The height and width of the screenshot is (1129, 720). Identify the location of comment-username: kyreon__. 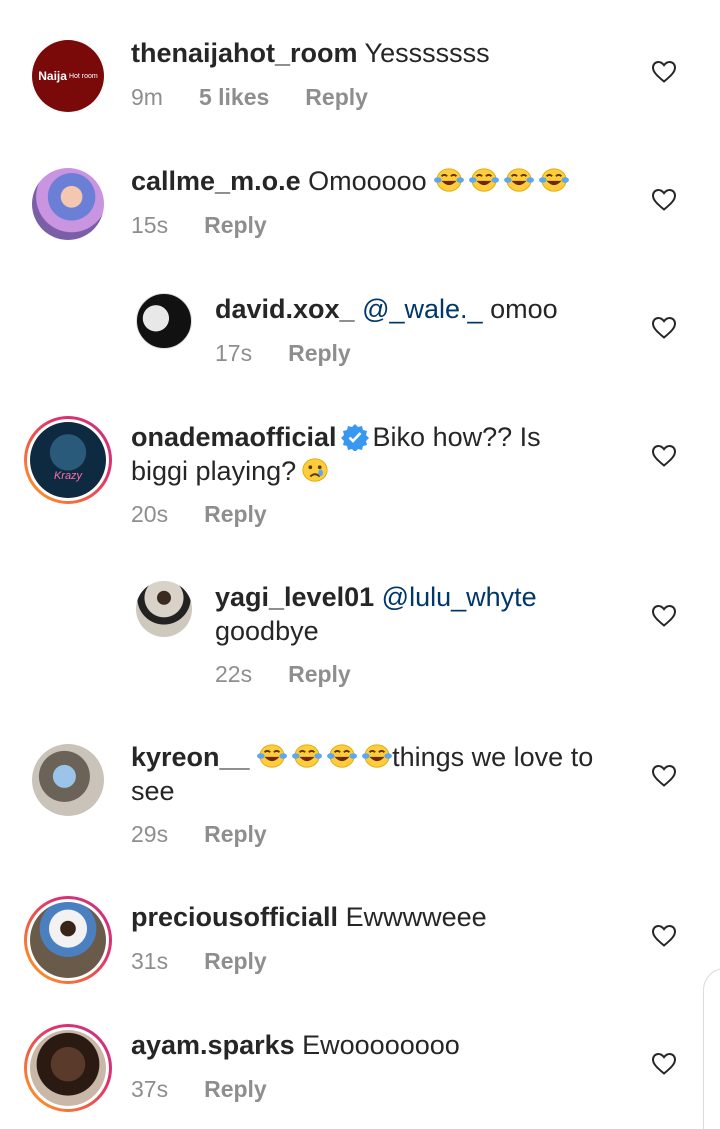
(190, 757).